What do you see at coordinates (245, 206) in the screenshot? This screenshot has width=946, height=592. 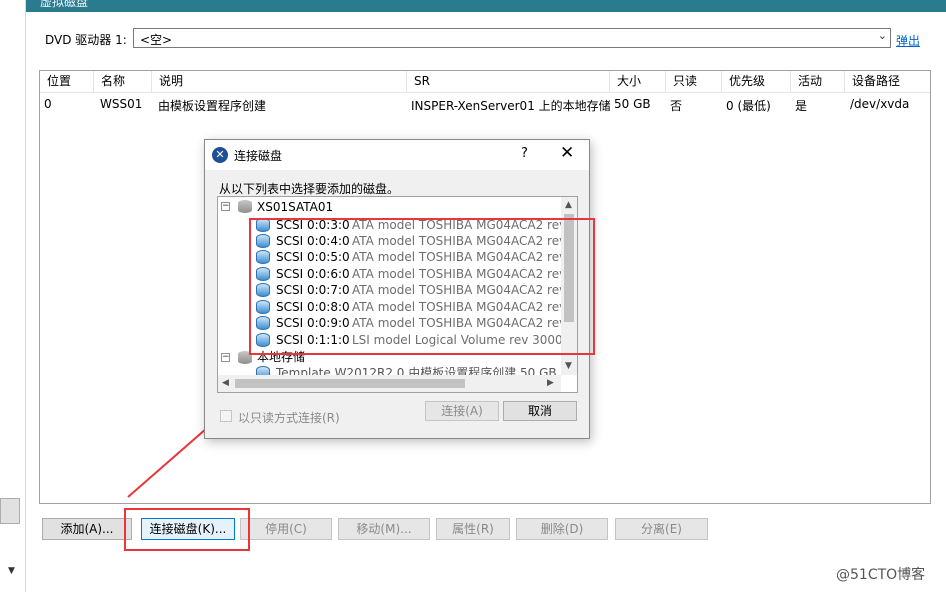 I see `storage-icon` at bounding box center [245, 206].